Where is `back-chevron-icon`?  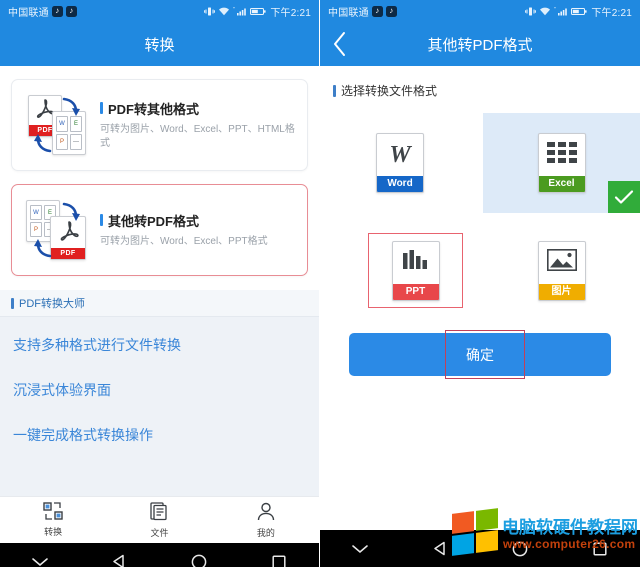
back-chevron-icon is located at coordinates (340, 44).